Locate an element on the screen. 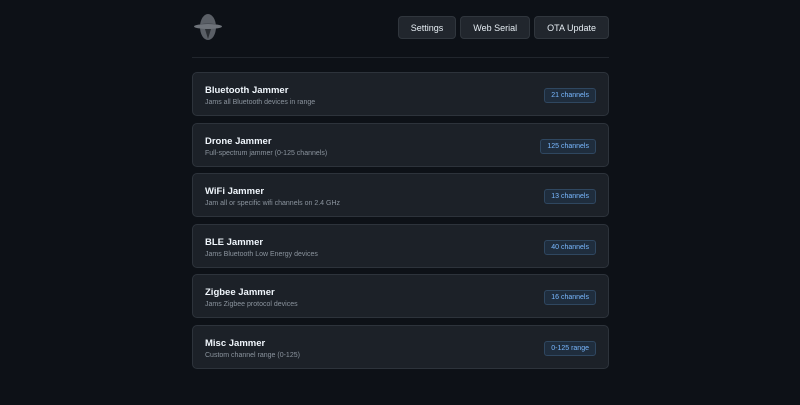  channel-badge: 16 channels is located at coordinates (570, 298).